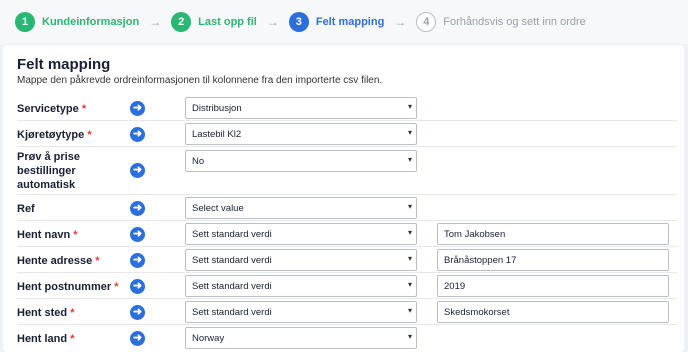  I want to click on step-2: 2 Last opp fil, so click(214, 22).